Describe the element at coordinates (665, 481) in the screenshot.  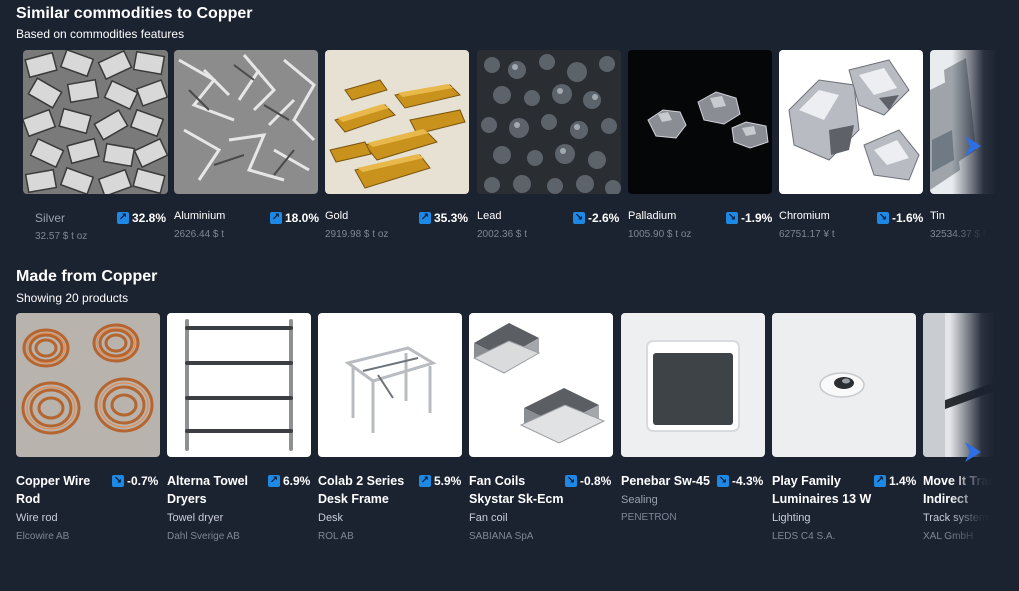
I see `product-name: Penebar Sw-45` at that location.